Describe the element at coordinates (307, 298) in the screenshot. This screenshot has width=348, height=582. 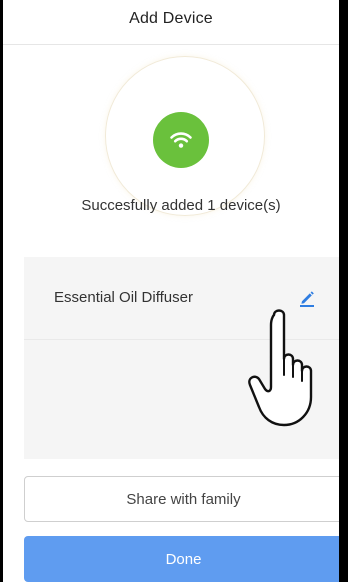
I see `pencil-edit-icon` at that location.